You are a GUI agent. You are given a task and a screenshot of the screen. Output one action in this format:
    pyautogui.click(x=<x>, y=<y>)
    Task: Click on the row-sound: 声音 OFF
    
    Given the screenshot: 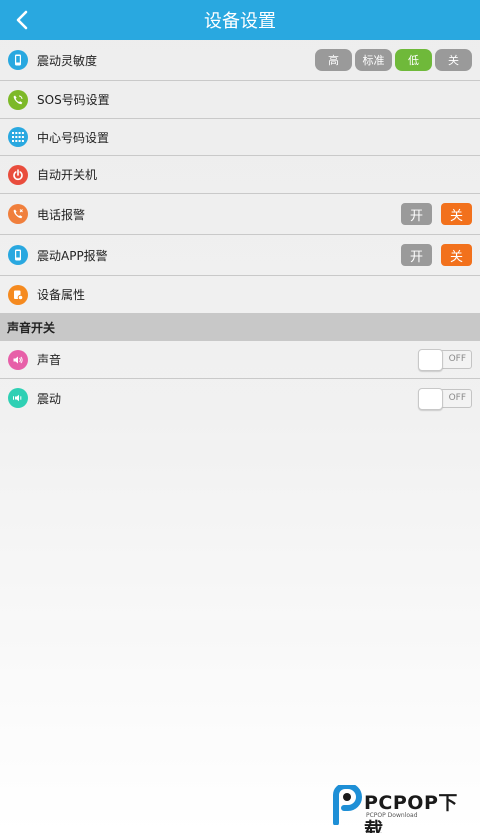 What is the action you would take?
    pyautogui.click(x=240, y=360)
    